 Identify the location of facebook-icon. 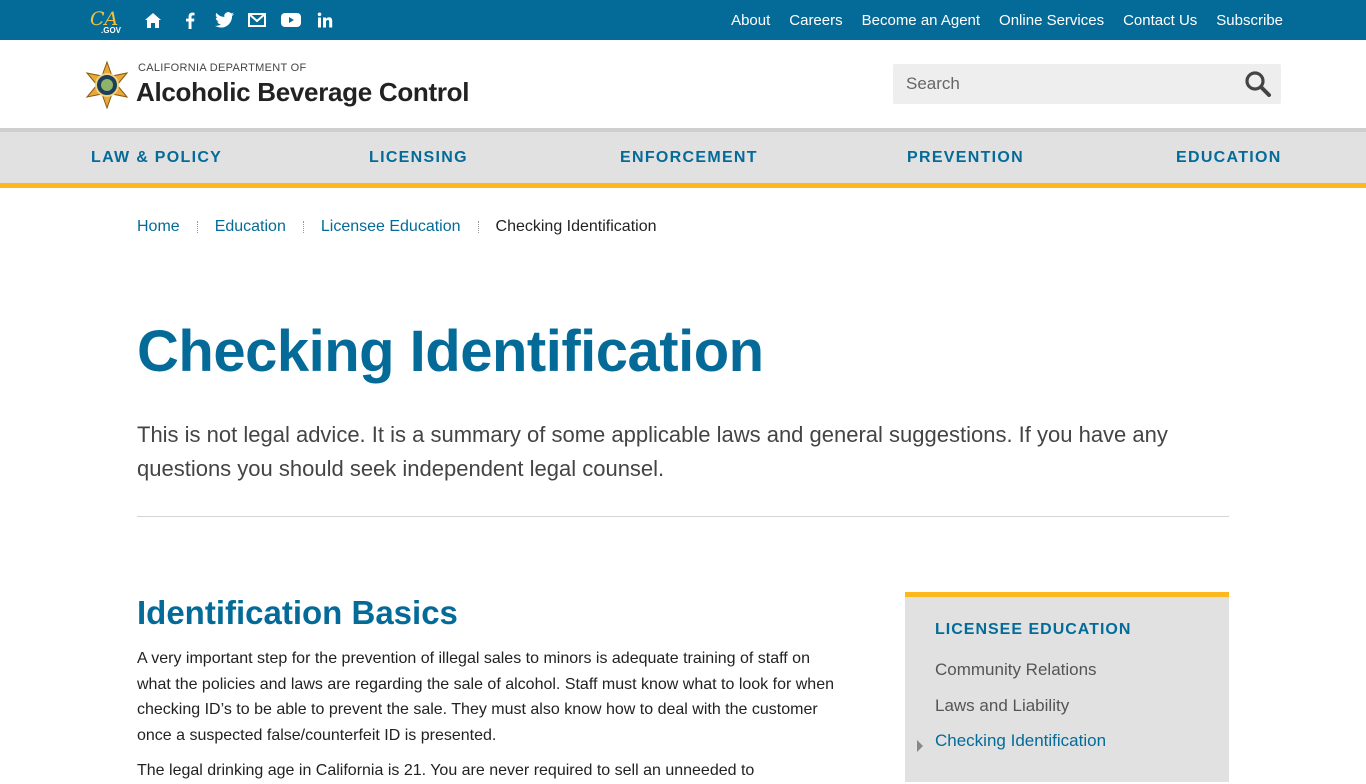
(190, 20).